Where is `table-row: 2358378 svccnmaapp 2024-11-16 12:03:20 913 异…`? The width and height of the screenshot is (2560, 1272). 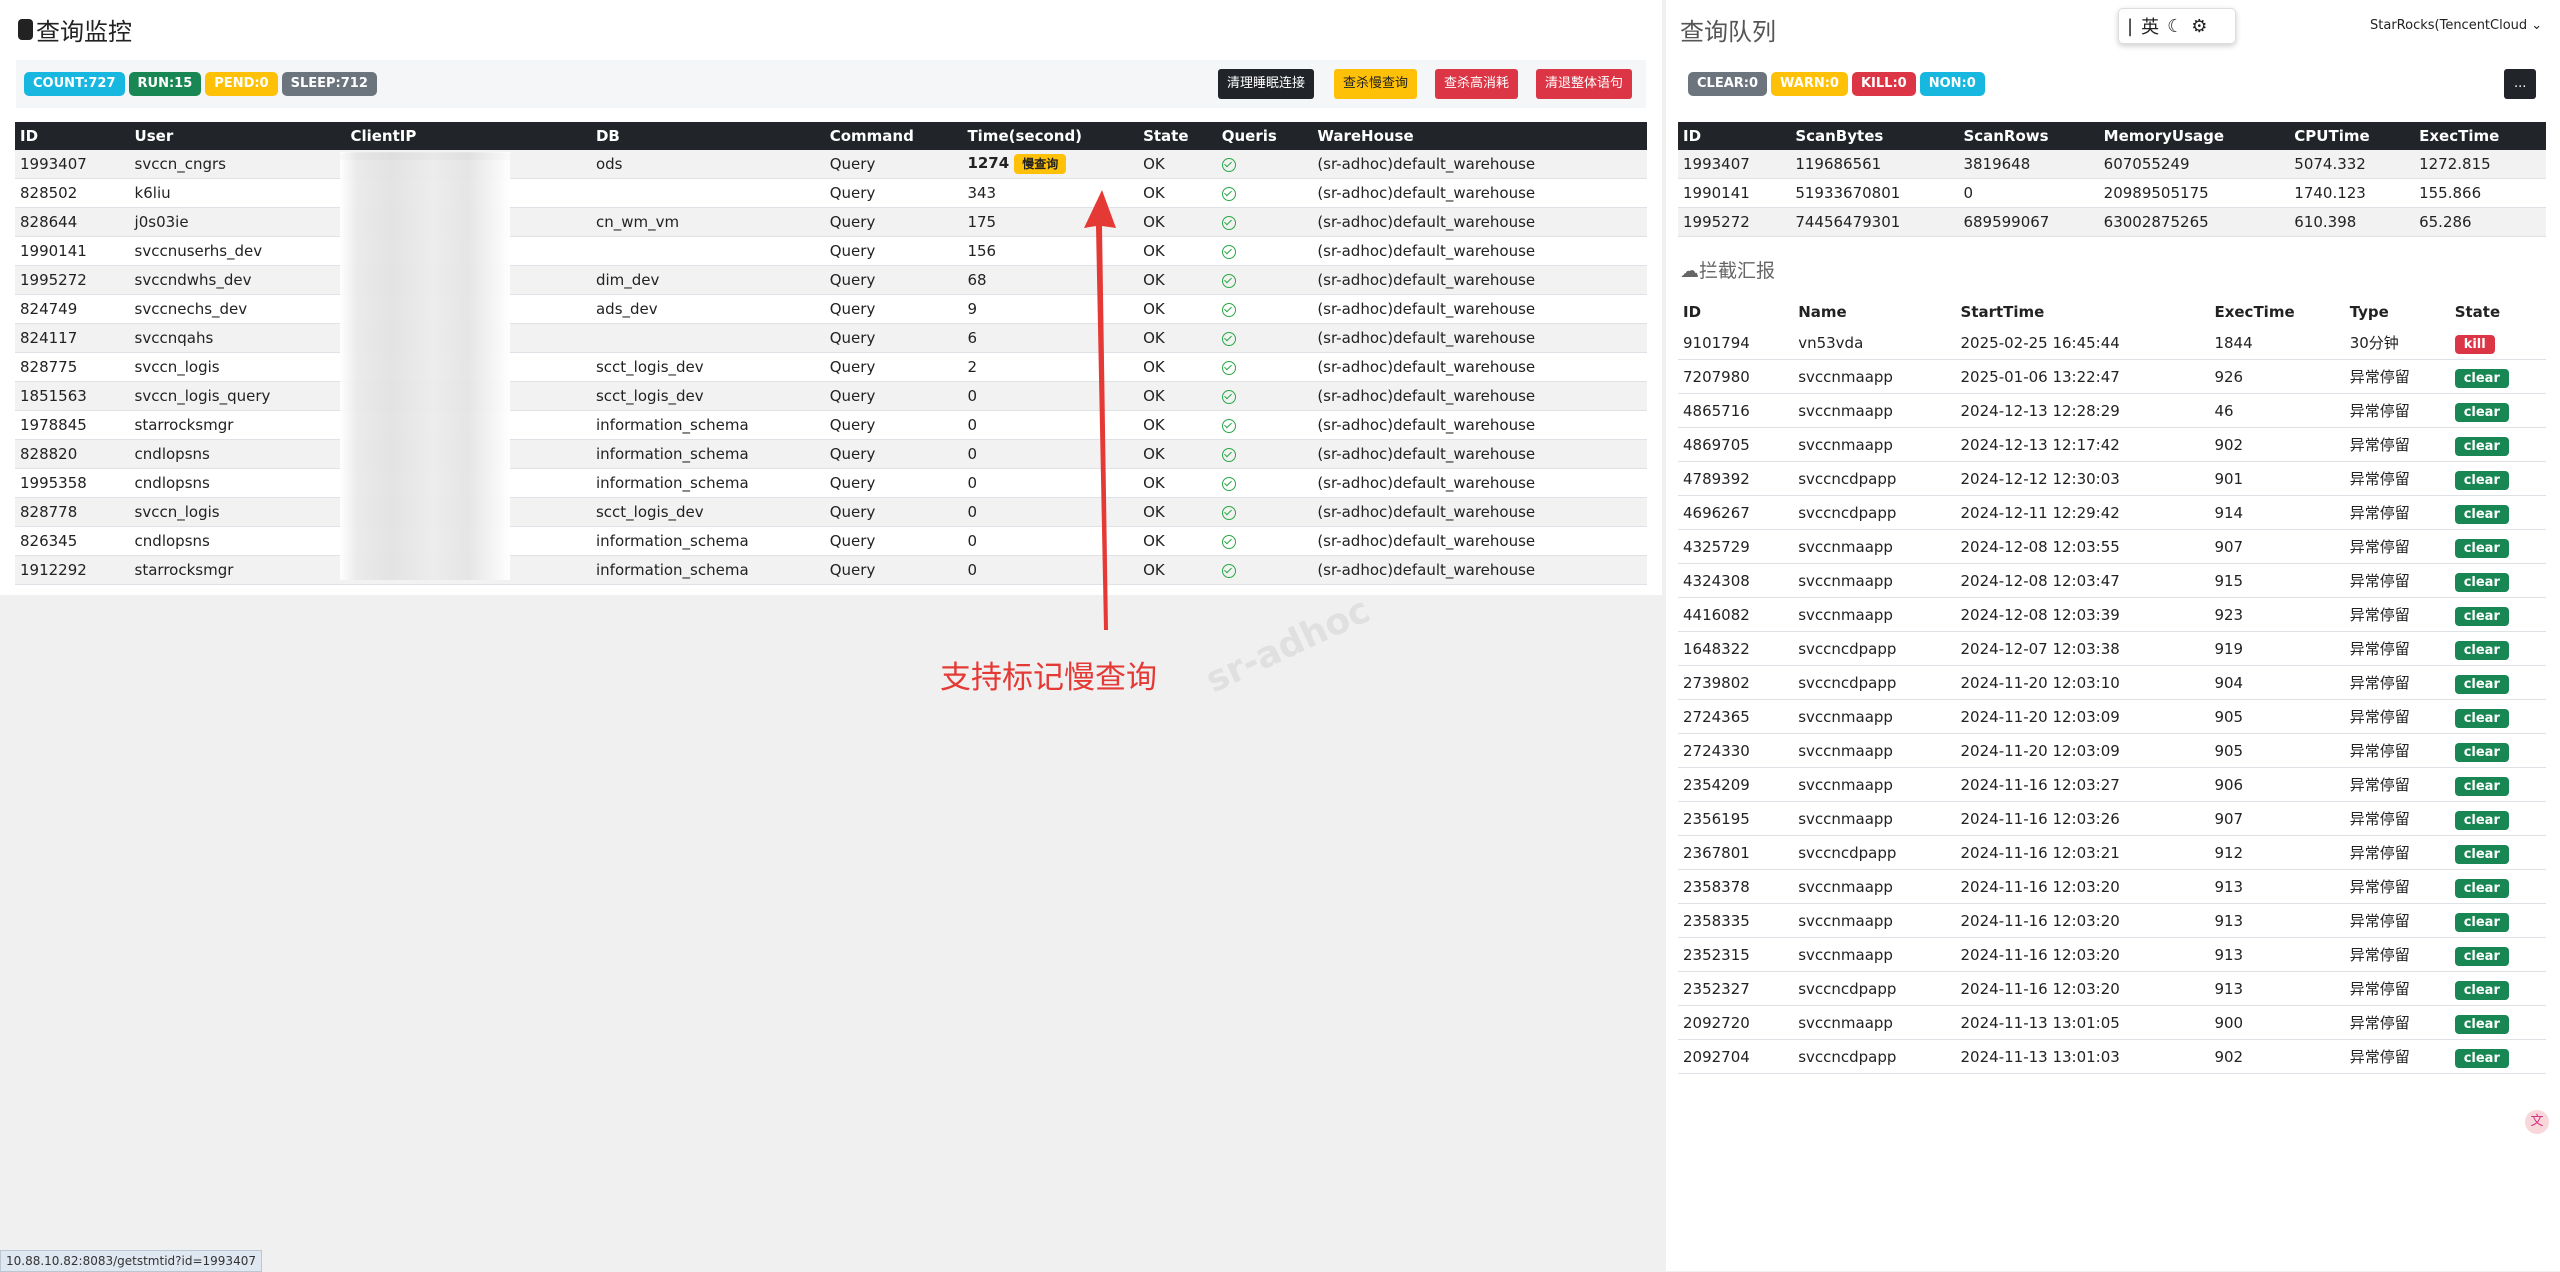
table-row: 2358378 svccnmaapp 2024-11-16 12:03:20 913 异… is located at coordinates (2112, 886).